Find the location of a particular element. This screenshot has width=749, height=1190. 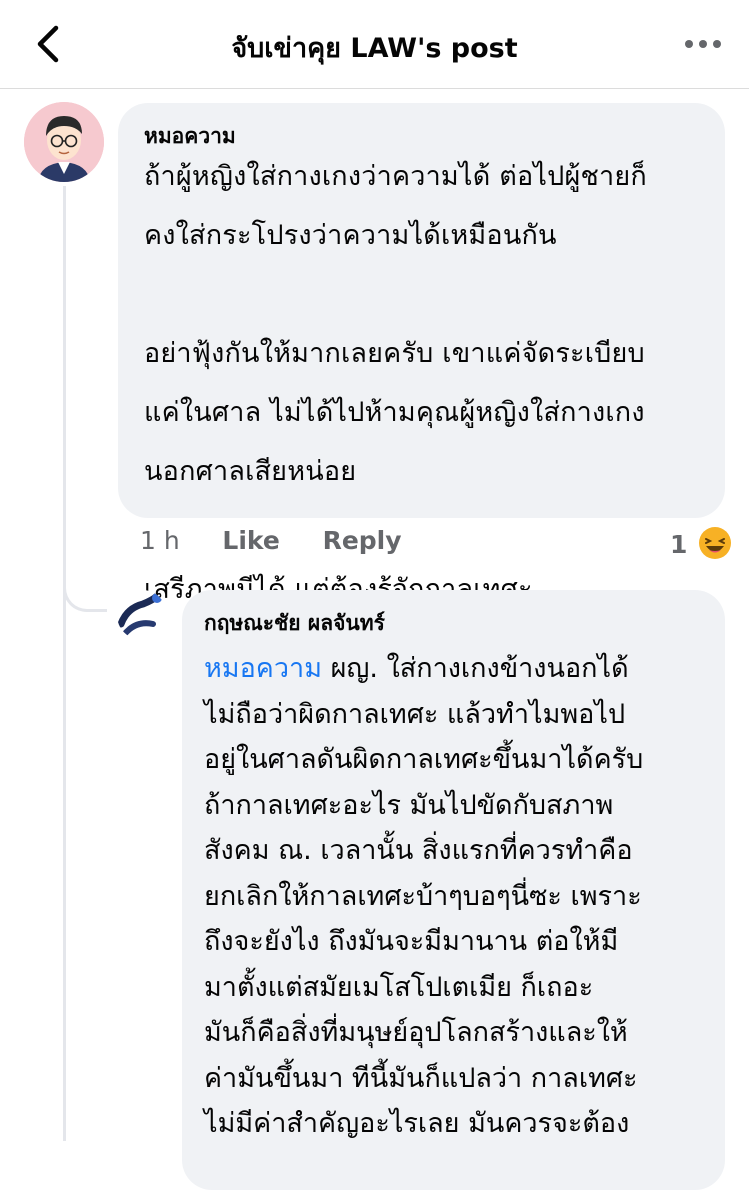

cartoon-avatar-icon is located at coordinates (64, 142).